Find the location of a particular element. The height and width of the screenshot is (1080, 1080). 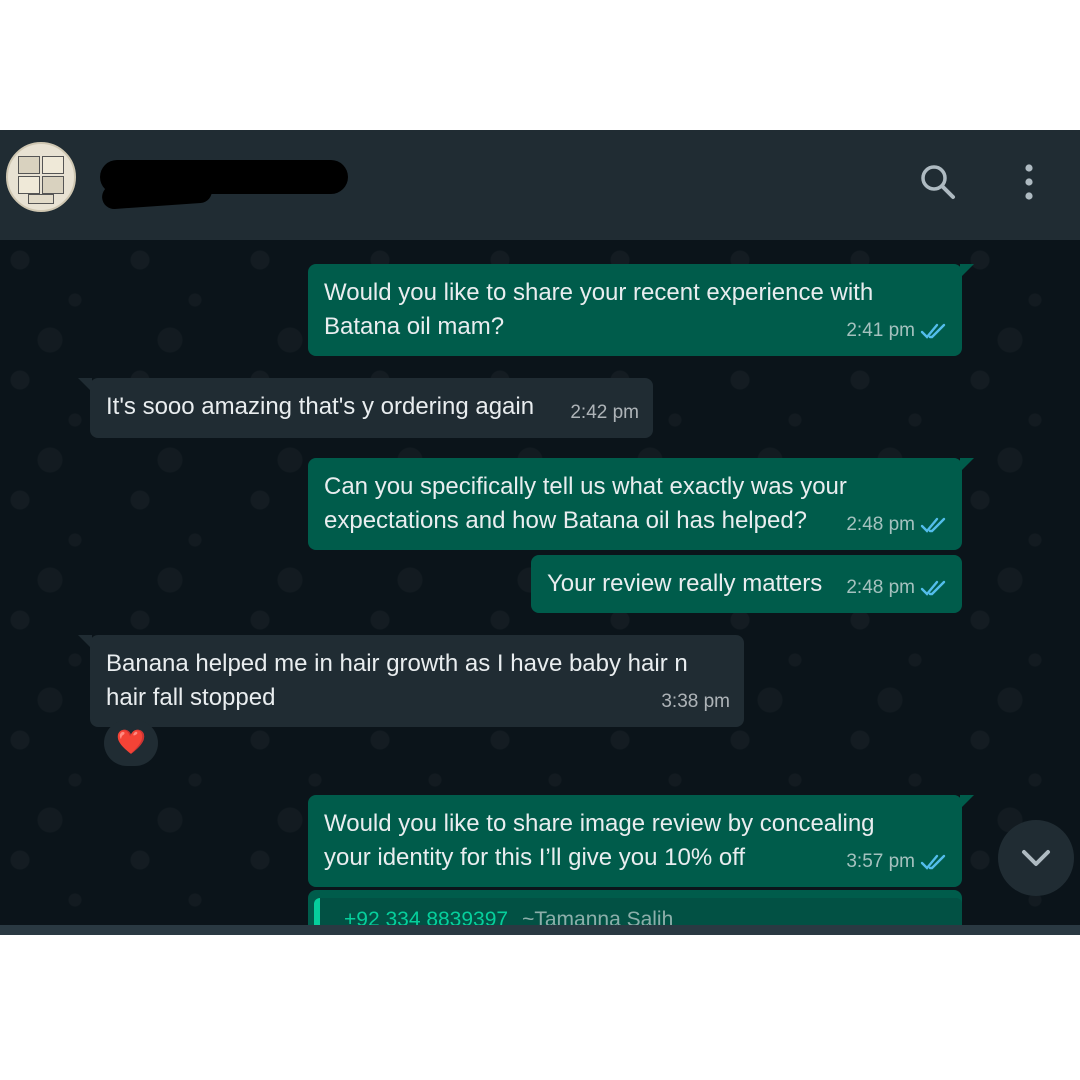

chevron-down-icon is located at coordinates (1036, 858).